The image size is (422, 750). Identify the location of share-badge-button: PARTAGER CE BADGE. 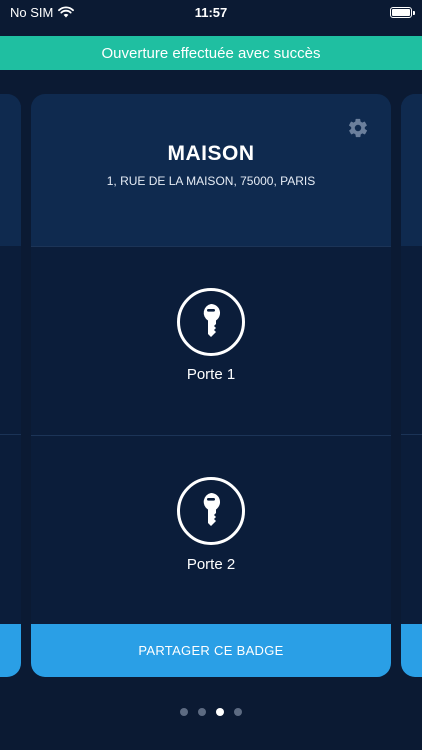
(211, 650).